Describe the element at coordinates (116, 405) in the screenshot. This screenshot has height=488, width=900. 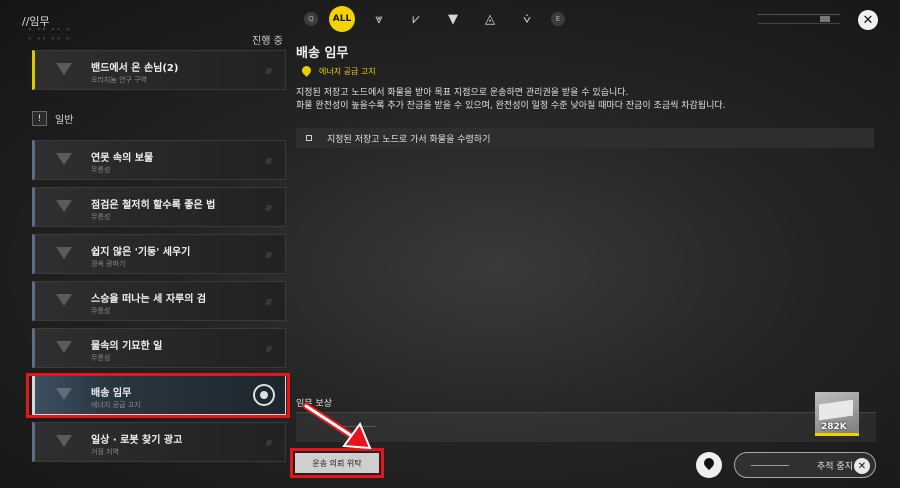
I see `quest-subtitle: 에너지 공급 고지` at that location.